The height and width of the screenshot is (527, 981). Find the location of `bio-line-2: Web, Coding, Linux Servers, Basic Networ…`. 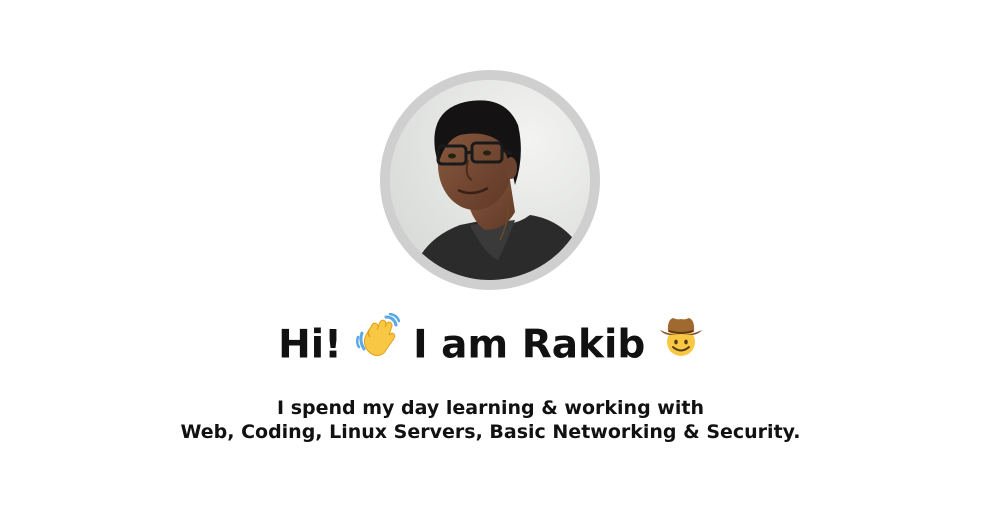

bio-line-2: Web, Coding, Linux Servers, Basic Networ… is located at coordinates (490, 432).